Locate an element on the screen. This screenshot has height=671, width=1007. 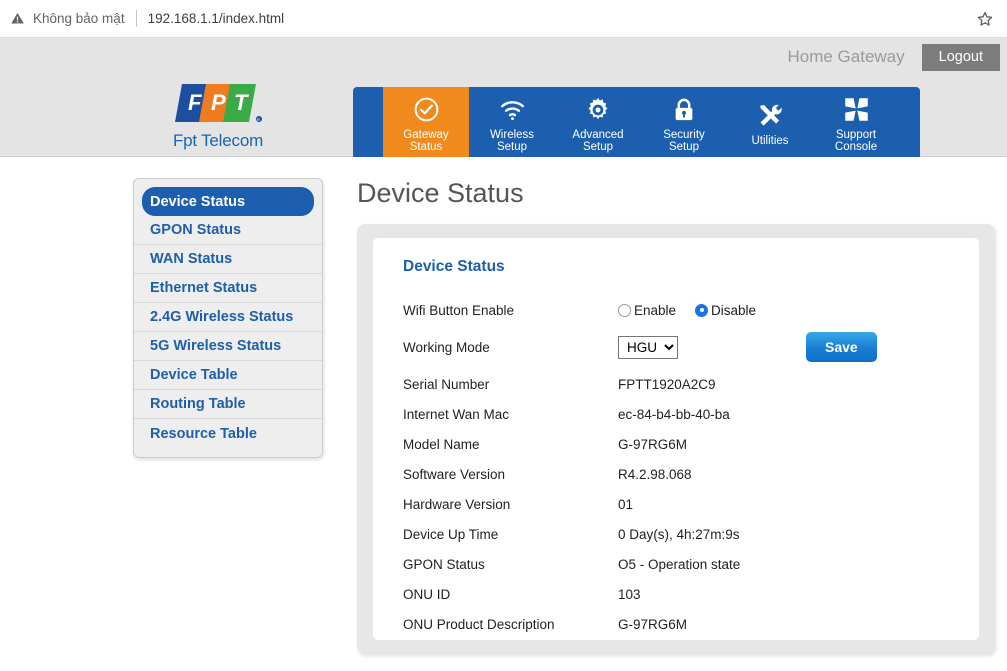
nav-item-security-setup: Security Setup is located at coordinates (684, 122).